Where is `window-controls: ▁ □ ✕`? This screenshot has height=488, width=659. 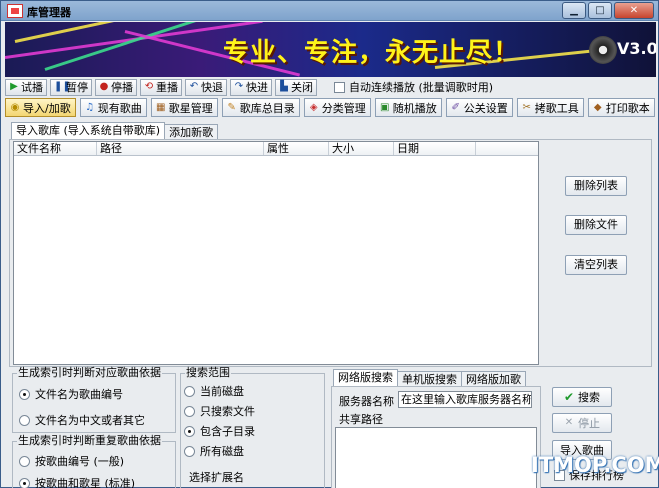 window-controls: ▁ □ ✕ is located at coordinates (608, 10).